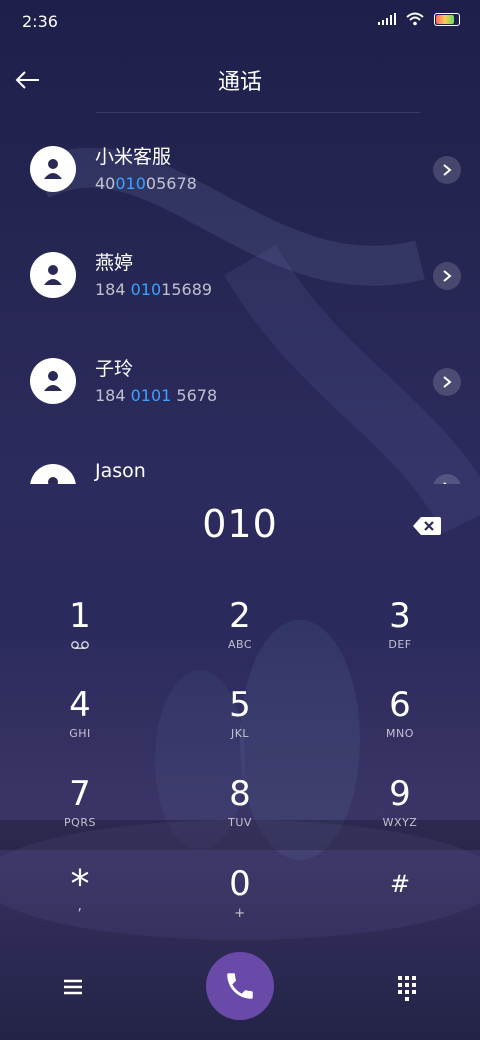 This screenshot has height=1040, width=480. What do you see at coordinates (447, 19) in the screenshot?
I see `battery-icon` at bounding box center [447, 19].